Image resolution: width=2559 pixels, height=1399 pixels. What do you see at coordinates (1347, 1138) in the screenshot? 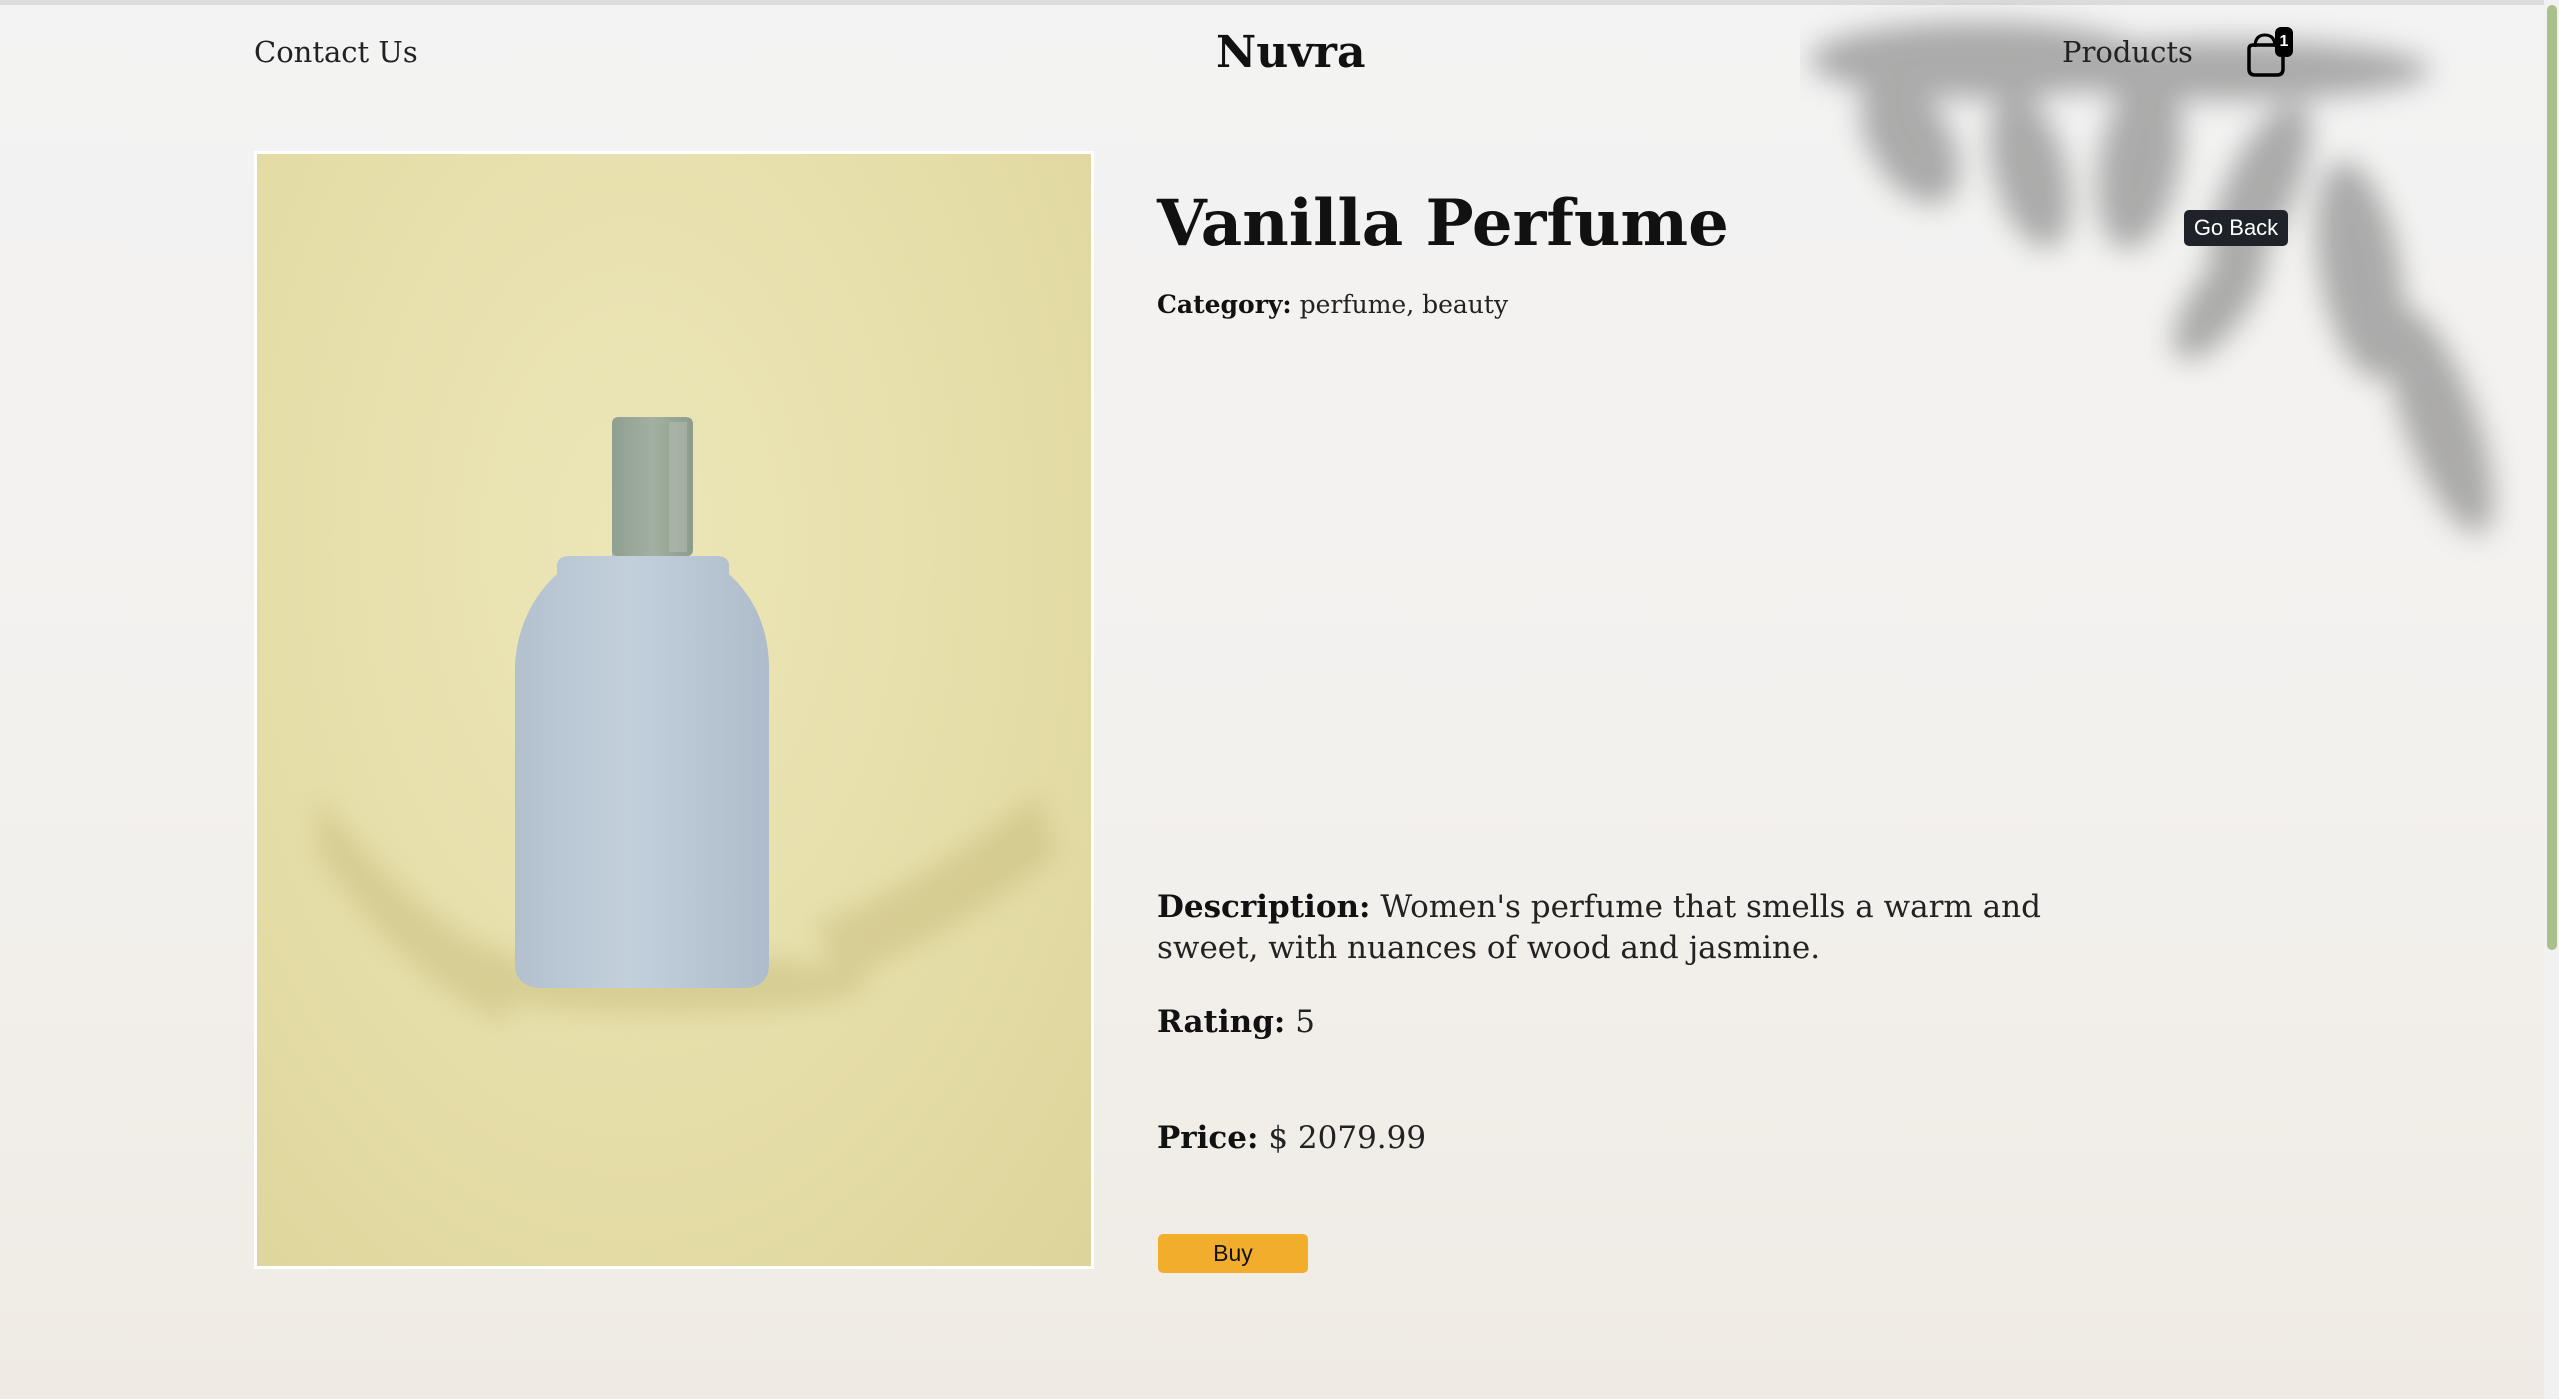
I see `price-value: $ 2079.99` at bounding box center [1347, 1138].